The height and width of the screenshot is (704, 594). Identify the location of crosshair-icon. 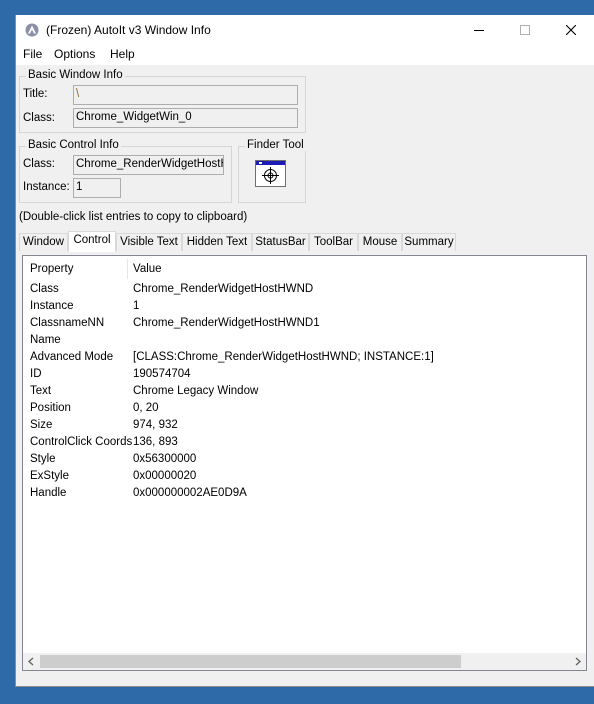
(270, 172).